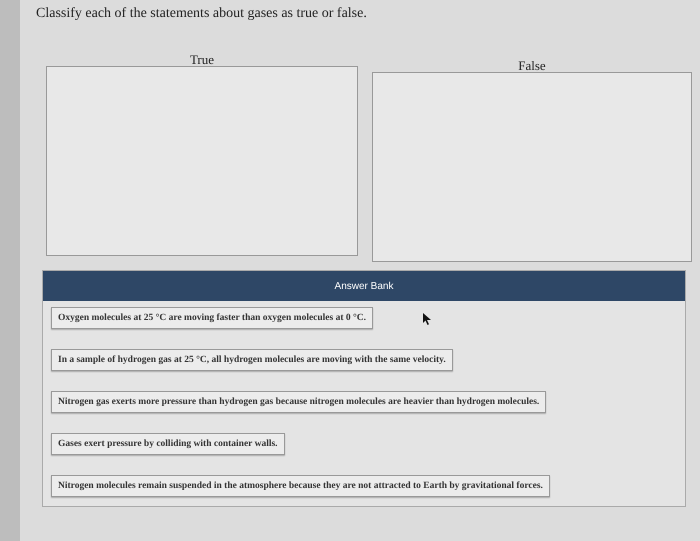 This screenshot has width=700, height=541. Describe the element at coordinates (427, 319) in the screenshot. I see `mouse-pointer-icon` at that location.